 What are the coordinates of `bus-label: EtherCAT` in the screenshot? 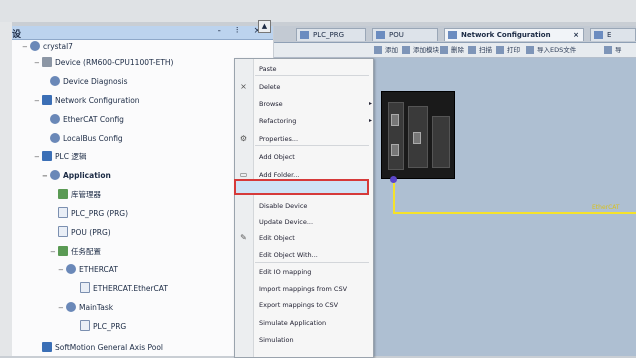 It's located at (606, 207).